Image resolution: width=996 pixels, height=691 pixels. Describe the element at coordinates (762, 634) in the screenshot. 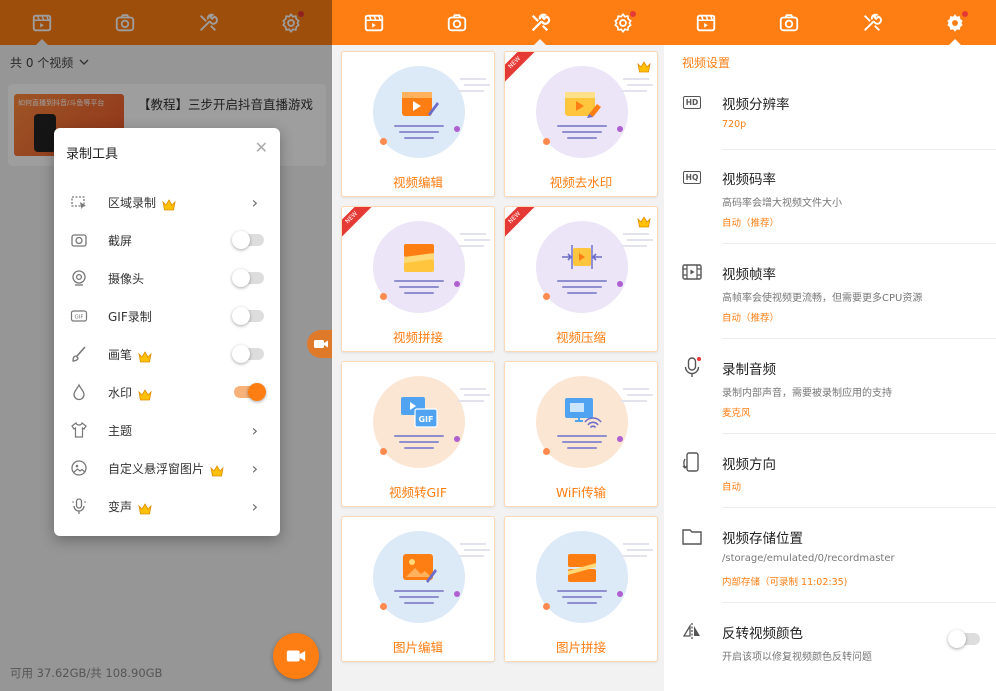

I see `setting-title: 反转视频颜色` at that location.